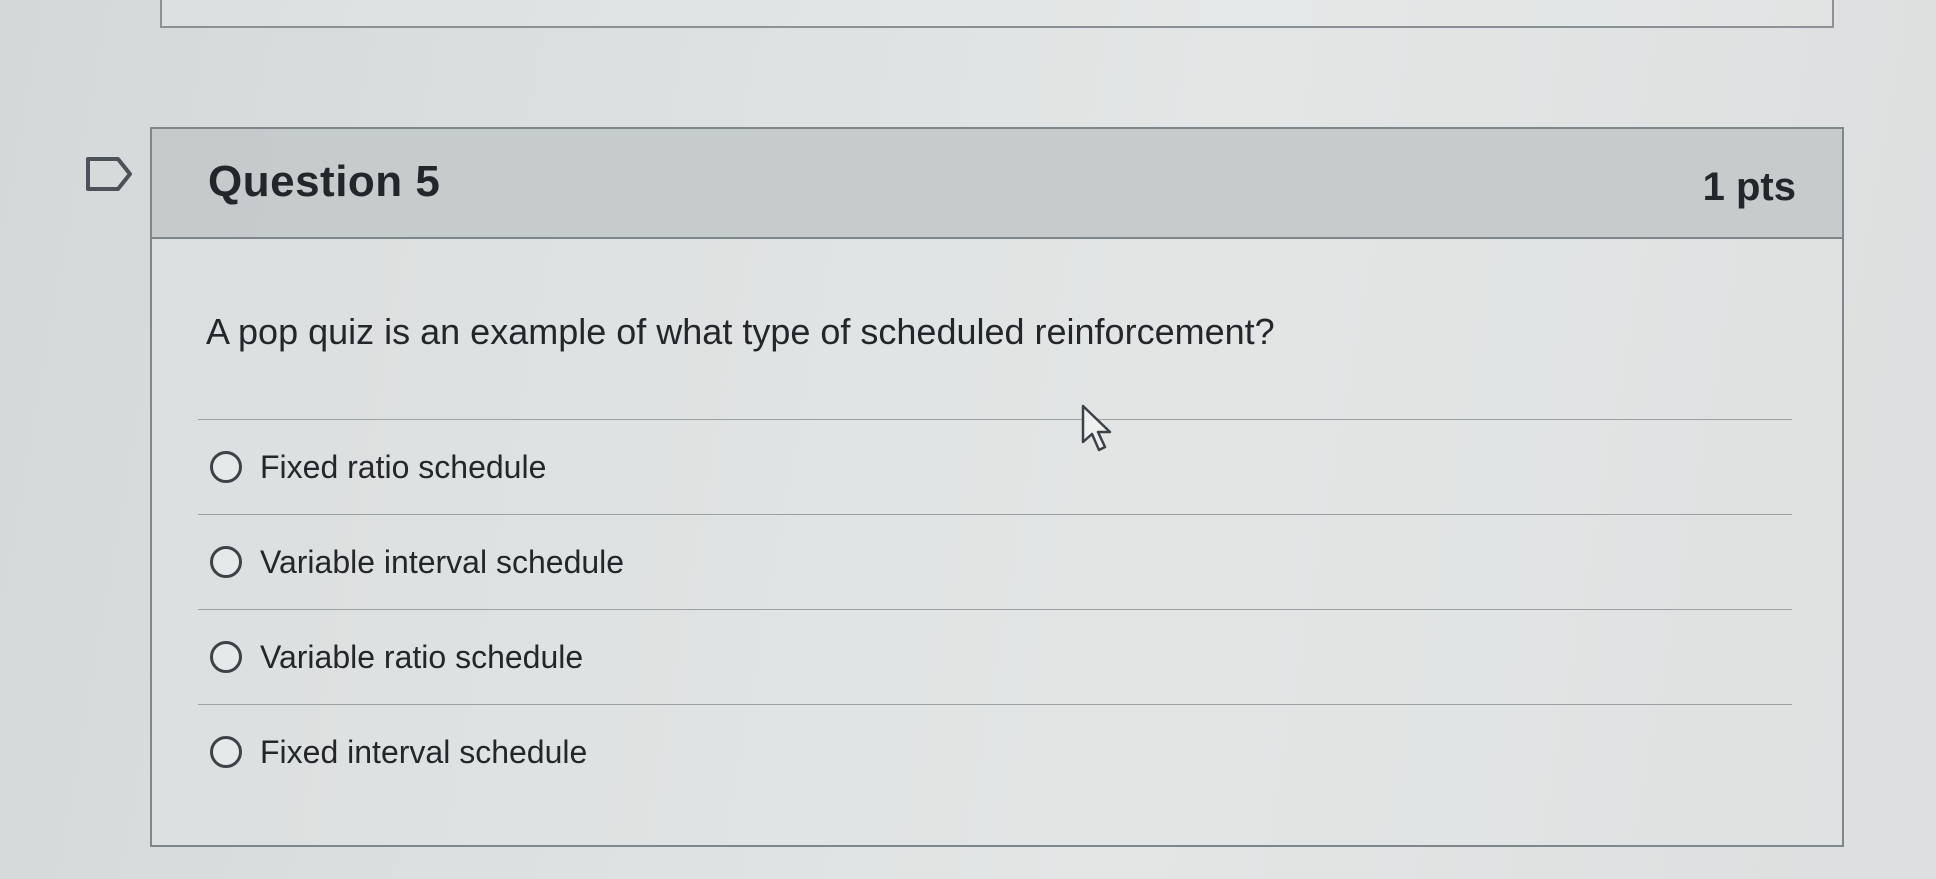  I want to click on flag-question-icon, so click(110, 174).